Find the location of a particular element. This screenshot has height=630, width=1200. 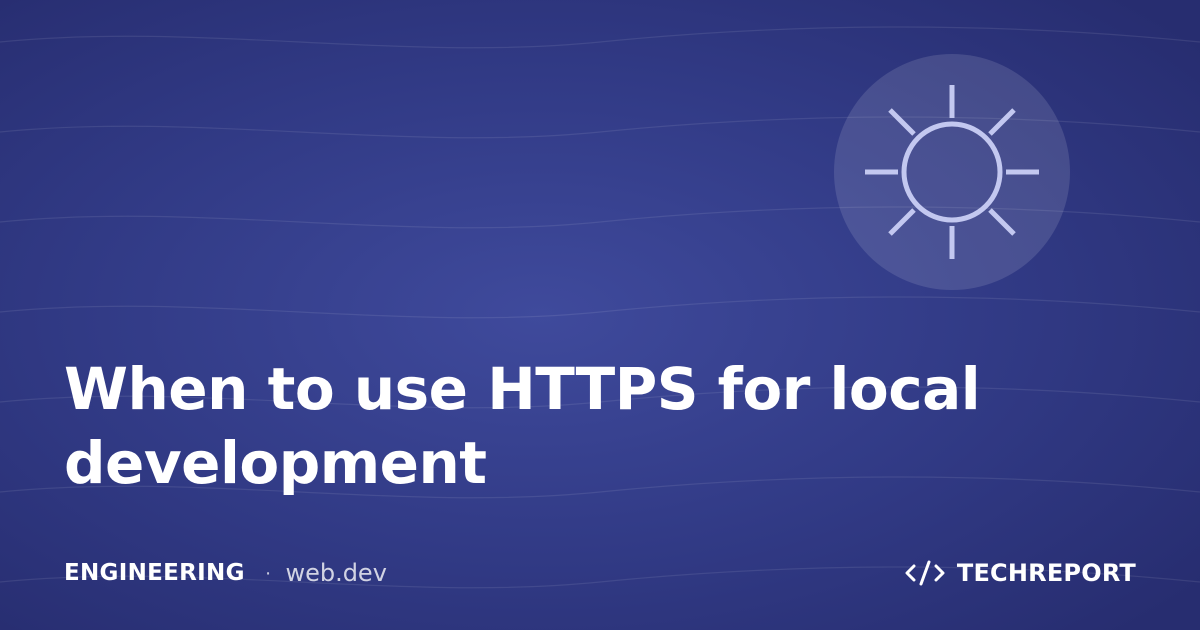

sun-icon is located at coordinates (952, 172).